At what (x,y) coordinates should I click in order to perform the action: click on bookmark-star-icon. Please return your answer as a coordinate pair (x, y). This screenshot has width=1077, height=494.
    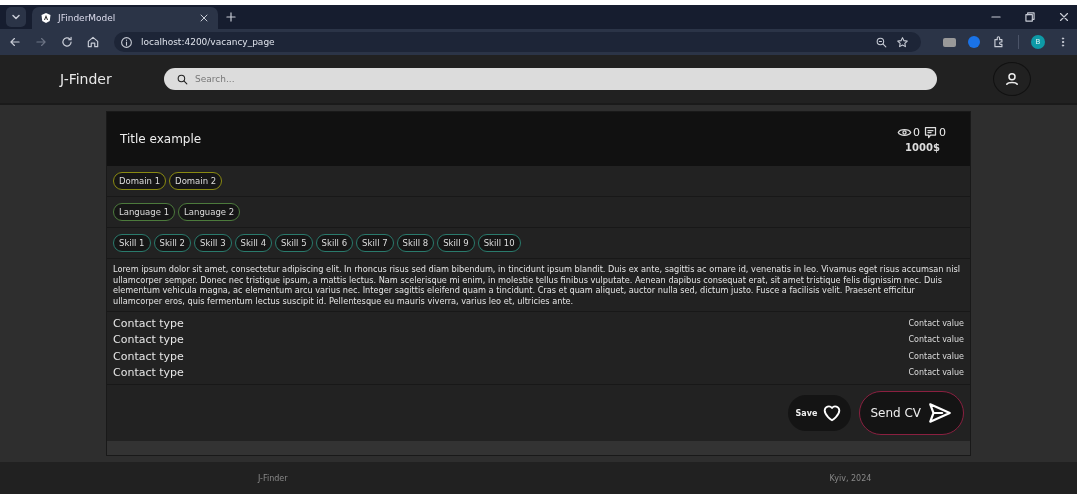
    Looking at the image, I should click on (902, 42).